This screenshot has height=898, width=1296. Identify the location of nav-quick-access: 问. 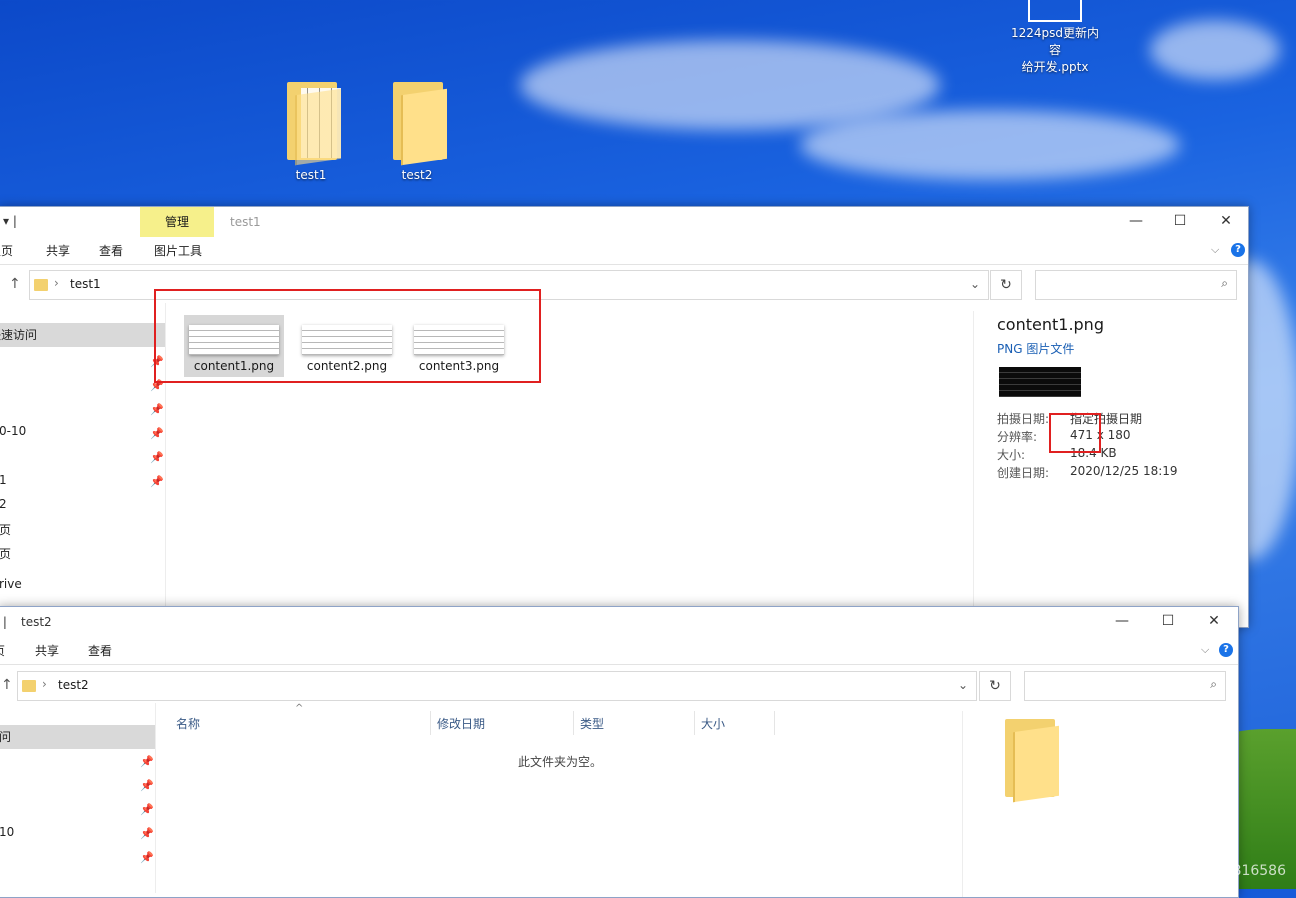
(77, 737).